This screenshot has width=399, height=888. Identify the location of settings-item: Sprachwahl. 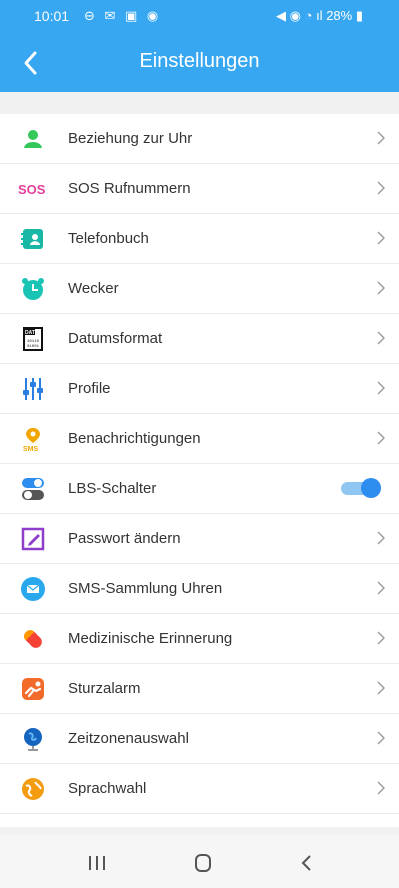
(199, 789).